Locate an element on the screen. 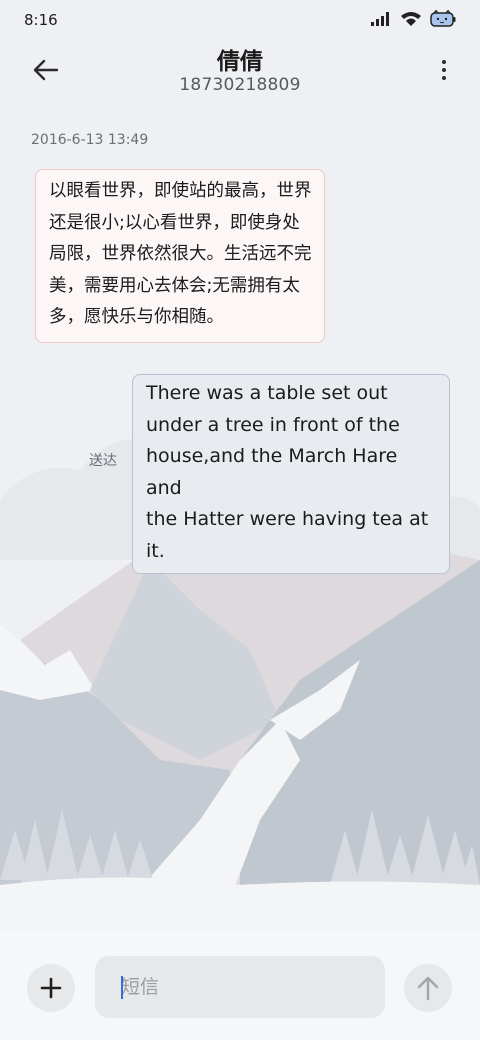 The width and height of the screenshot is (480, 1040). message-line: There was a table set out is located at coordinates (267, 393).